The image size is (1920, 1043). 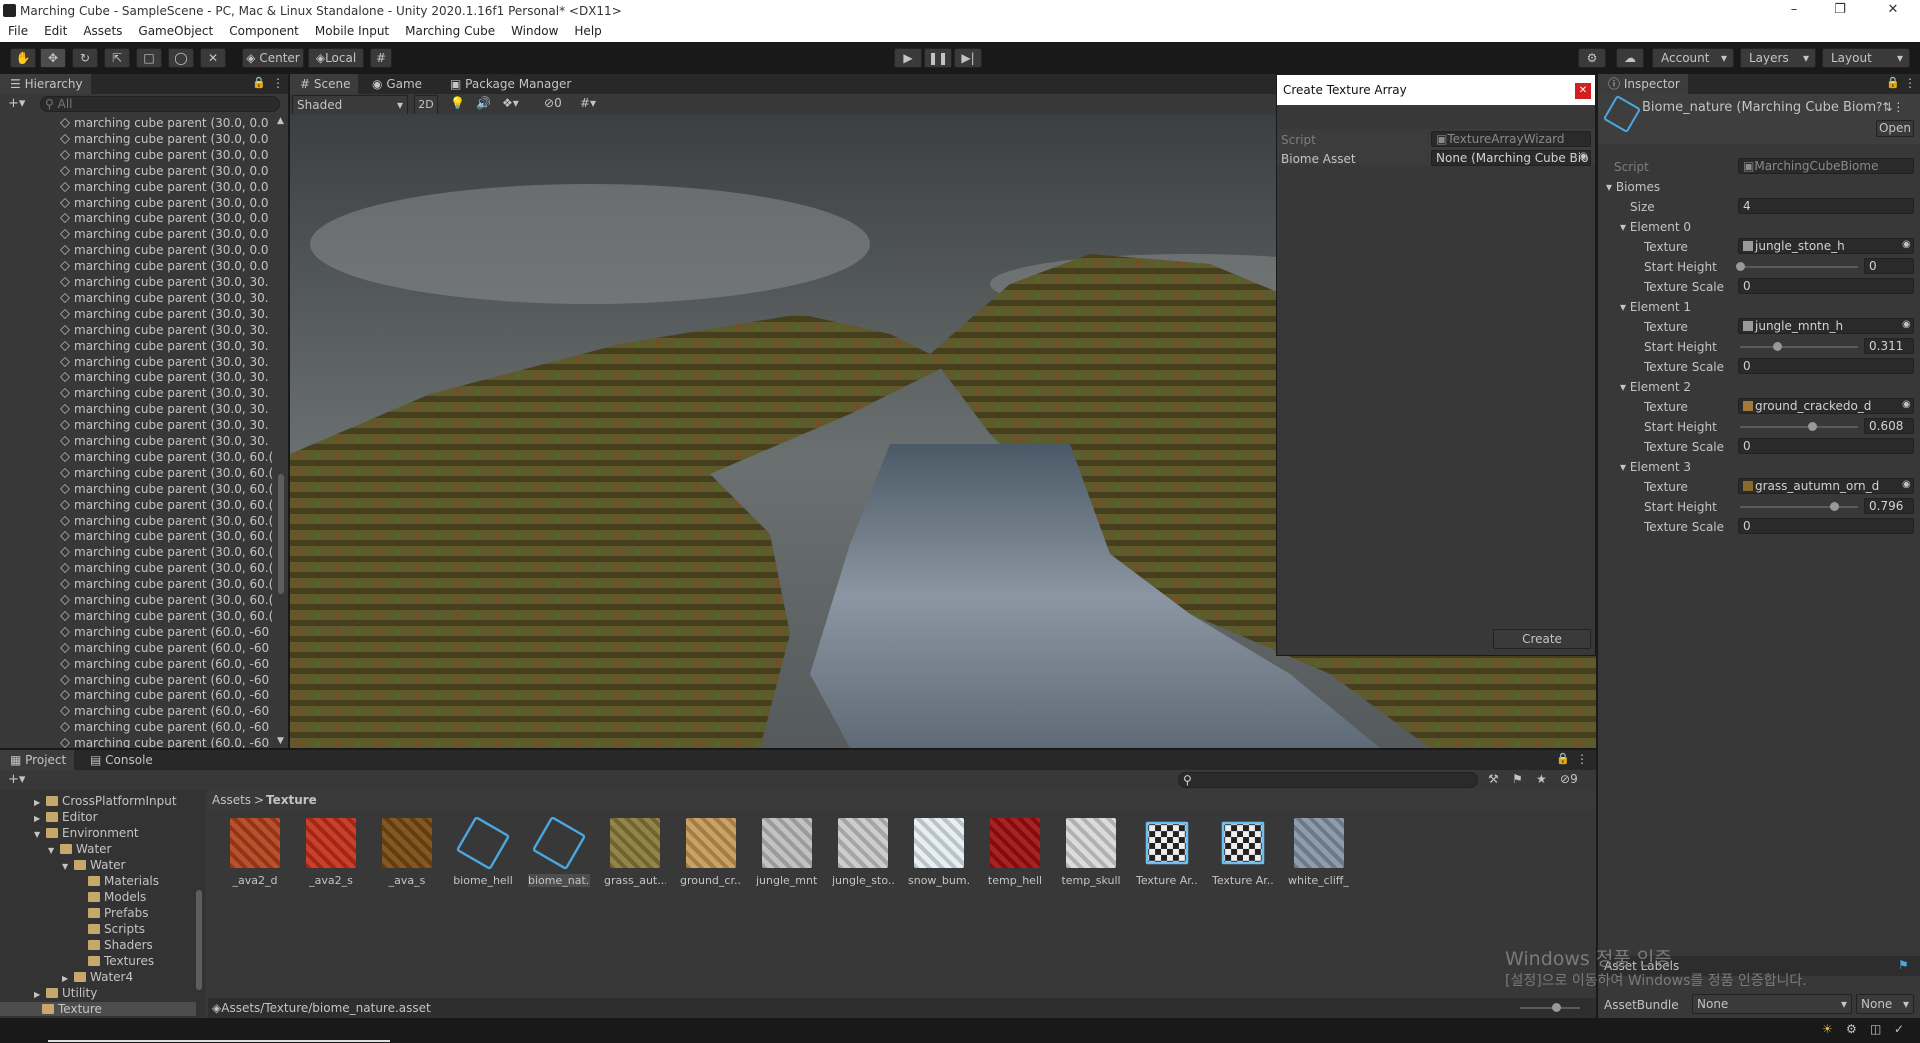 What do you see at coordinates (1885, 1004) in the screenshot?
I see `asset-bundle-variant-dropdown: None ▾` at bounding box center [1885, 1004].